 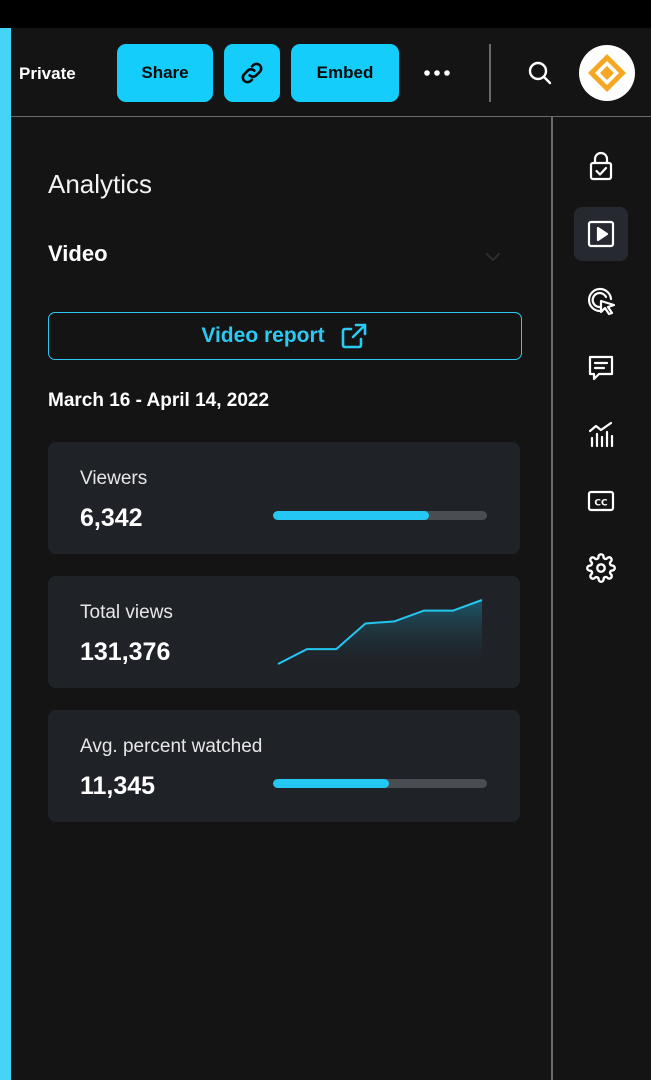 I want to click on top-strip, so click(x=325, y=14).